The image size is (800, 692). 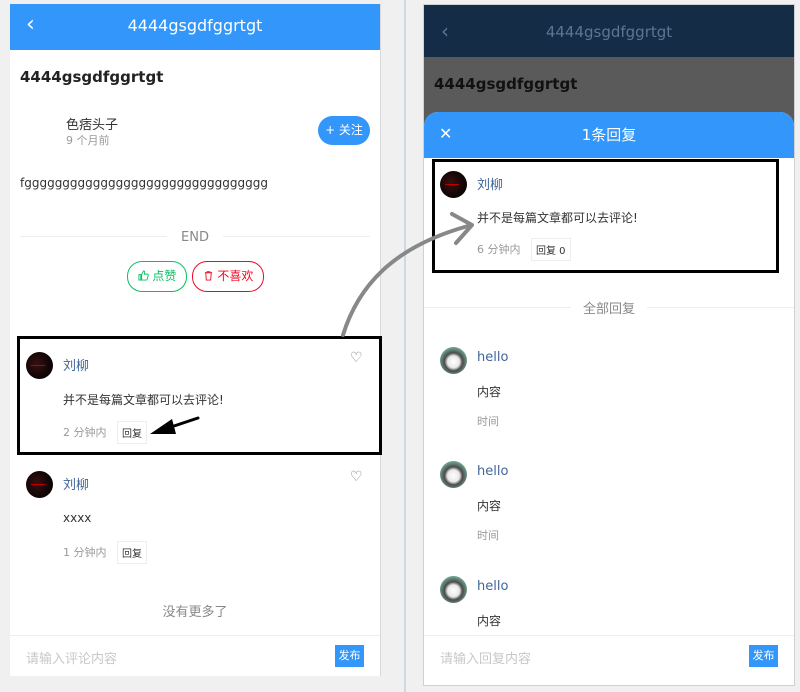 What do you see at coordinates (312, 323) in the screenshot?
I see `annotation-arrows` at bounding box center [312, 323].